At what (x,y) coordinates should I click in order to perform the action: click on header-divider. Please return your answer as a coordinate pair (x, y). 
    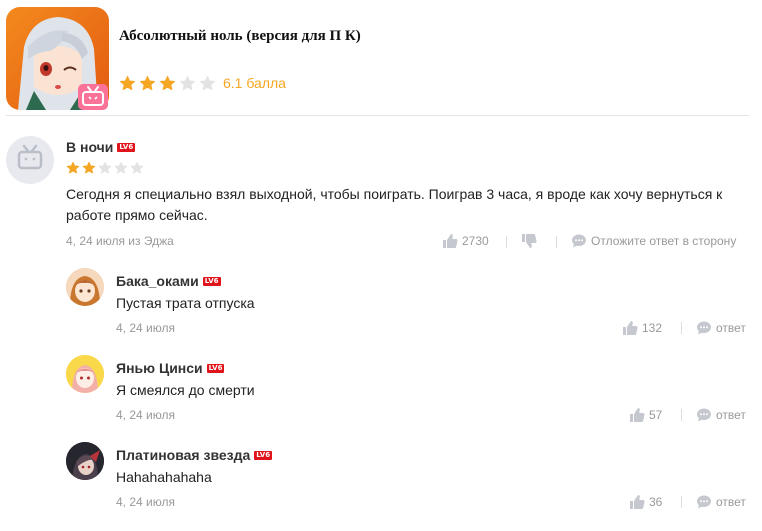
    Looking at the image, I should click on (377, 115).